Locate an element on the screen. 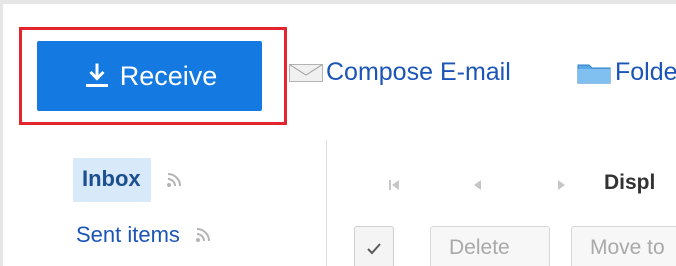 This screenshot has height=266, width=676. display-label: Displ is located at coordinates (630, 182).